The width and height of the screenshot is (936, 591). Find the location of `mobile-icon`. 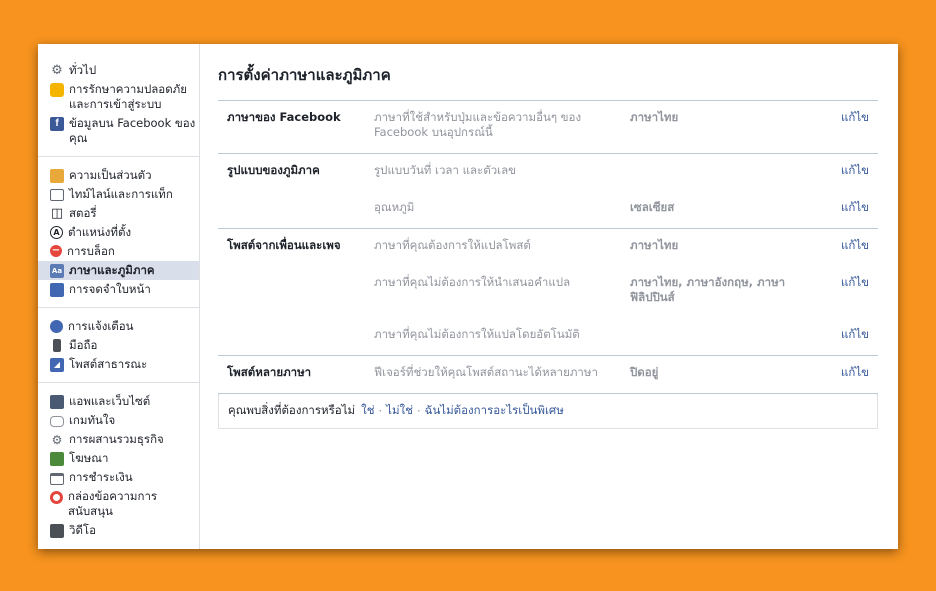

mobile-icon is located at coordinates (57, 345).